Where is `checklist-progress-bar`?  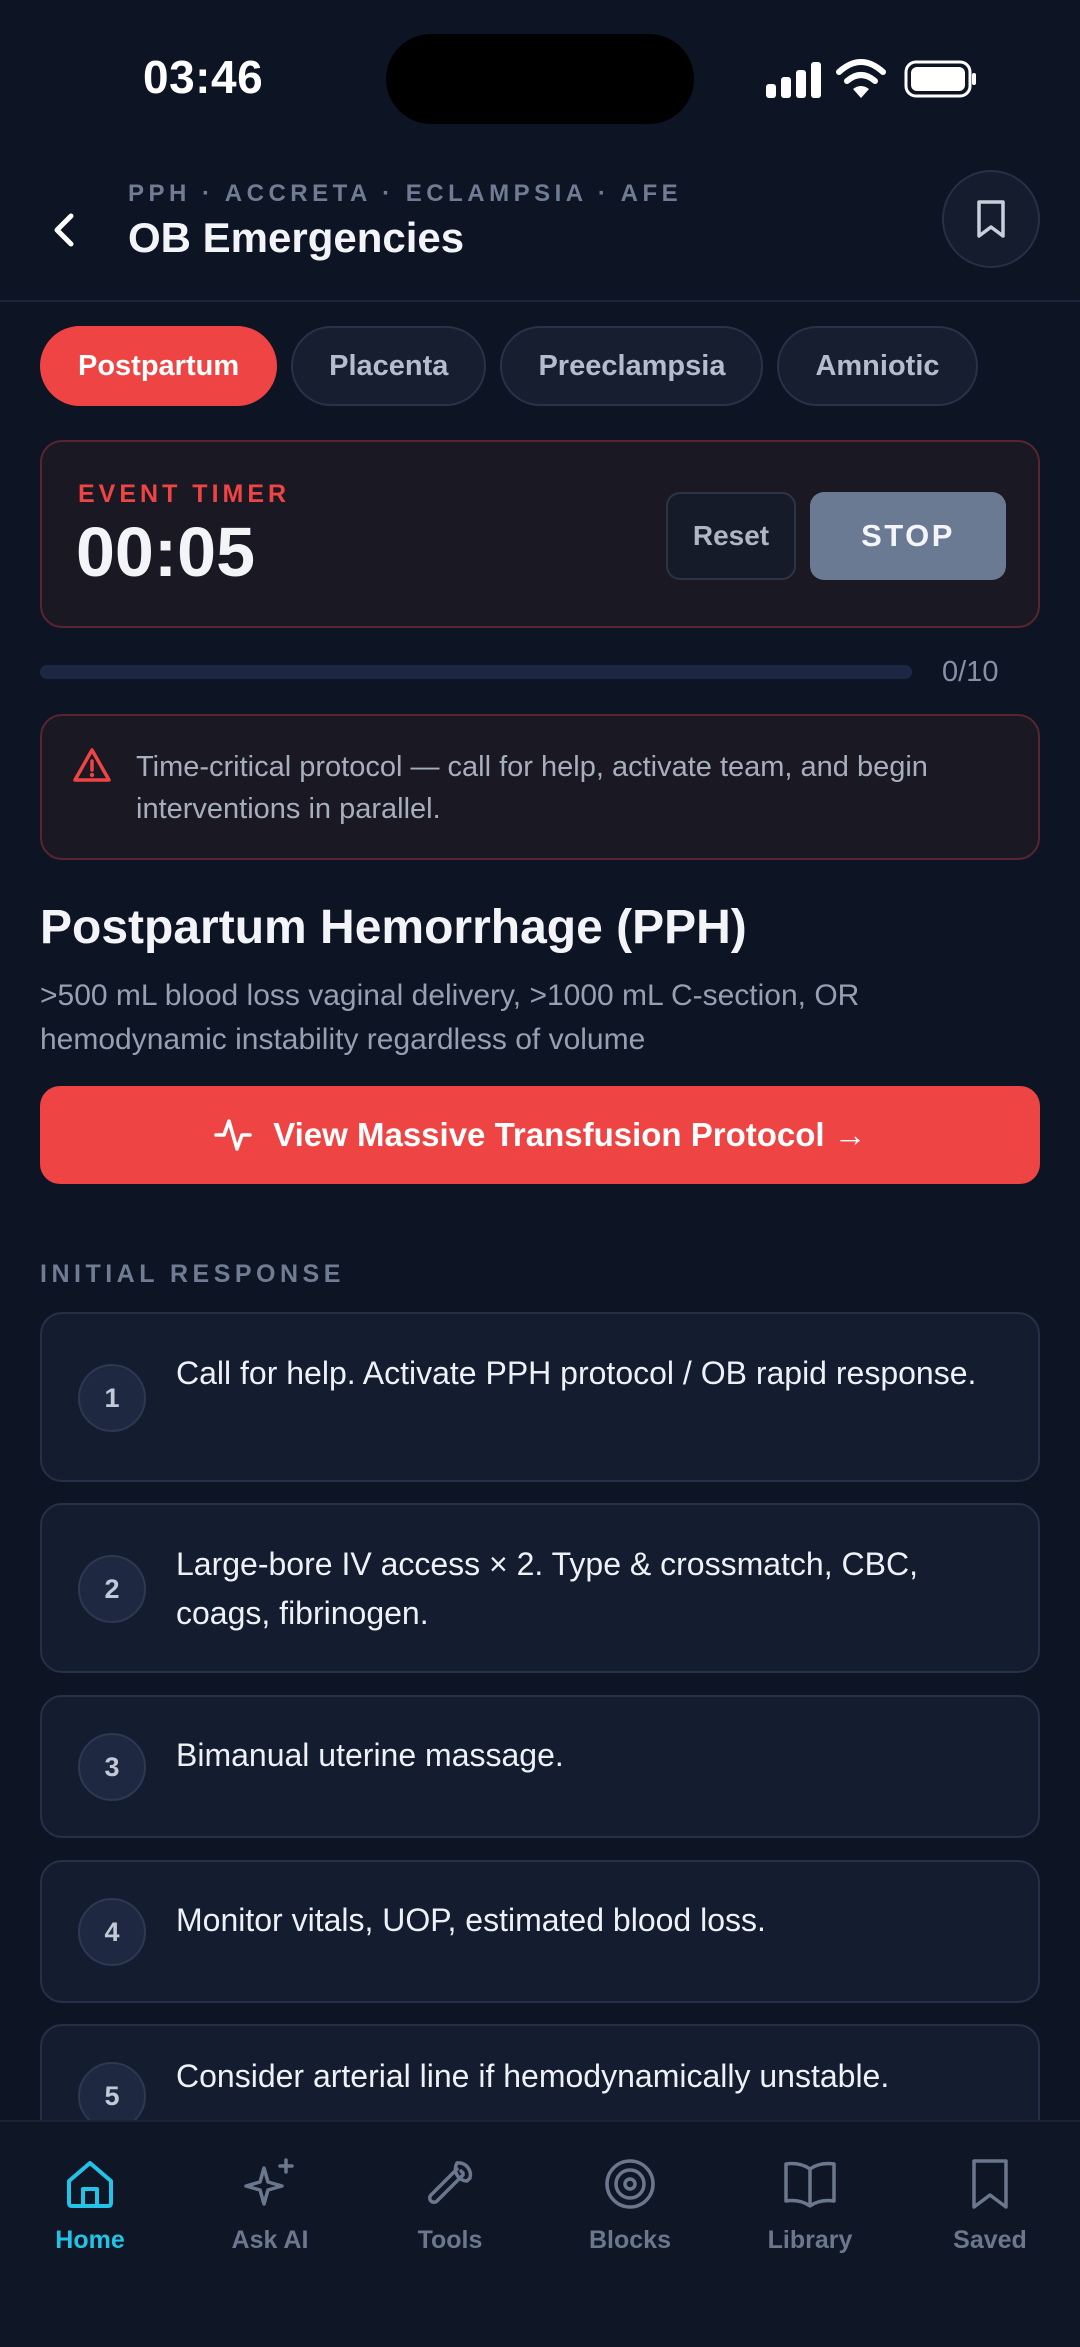
checklist-progress-bar is located at coordinates (476, 672).